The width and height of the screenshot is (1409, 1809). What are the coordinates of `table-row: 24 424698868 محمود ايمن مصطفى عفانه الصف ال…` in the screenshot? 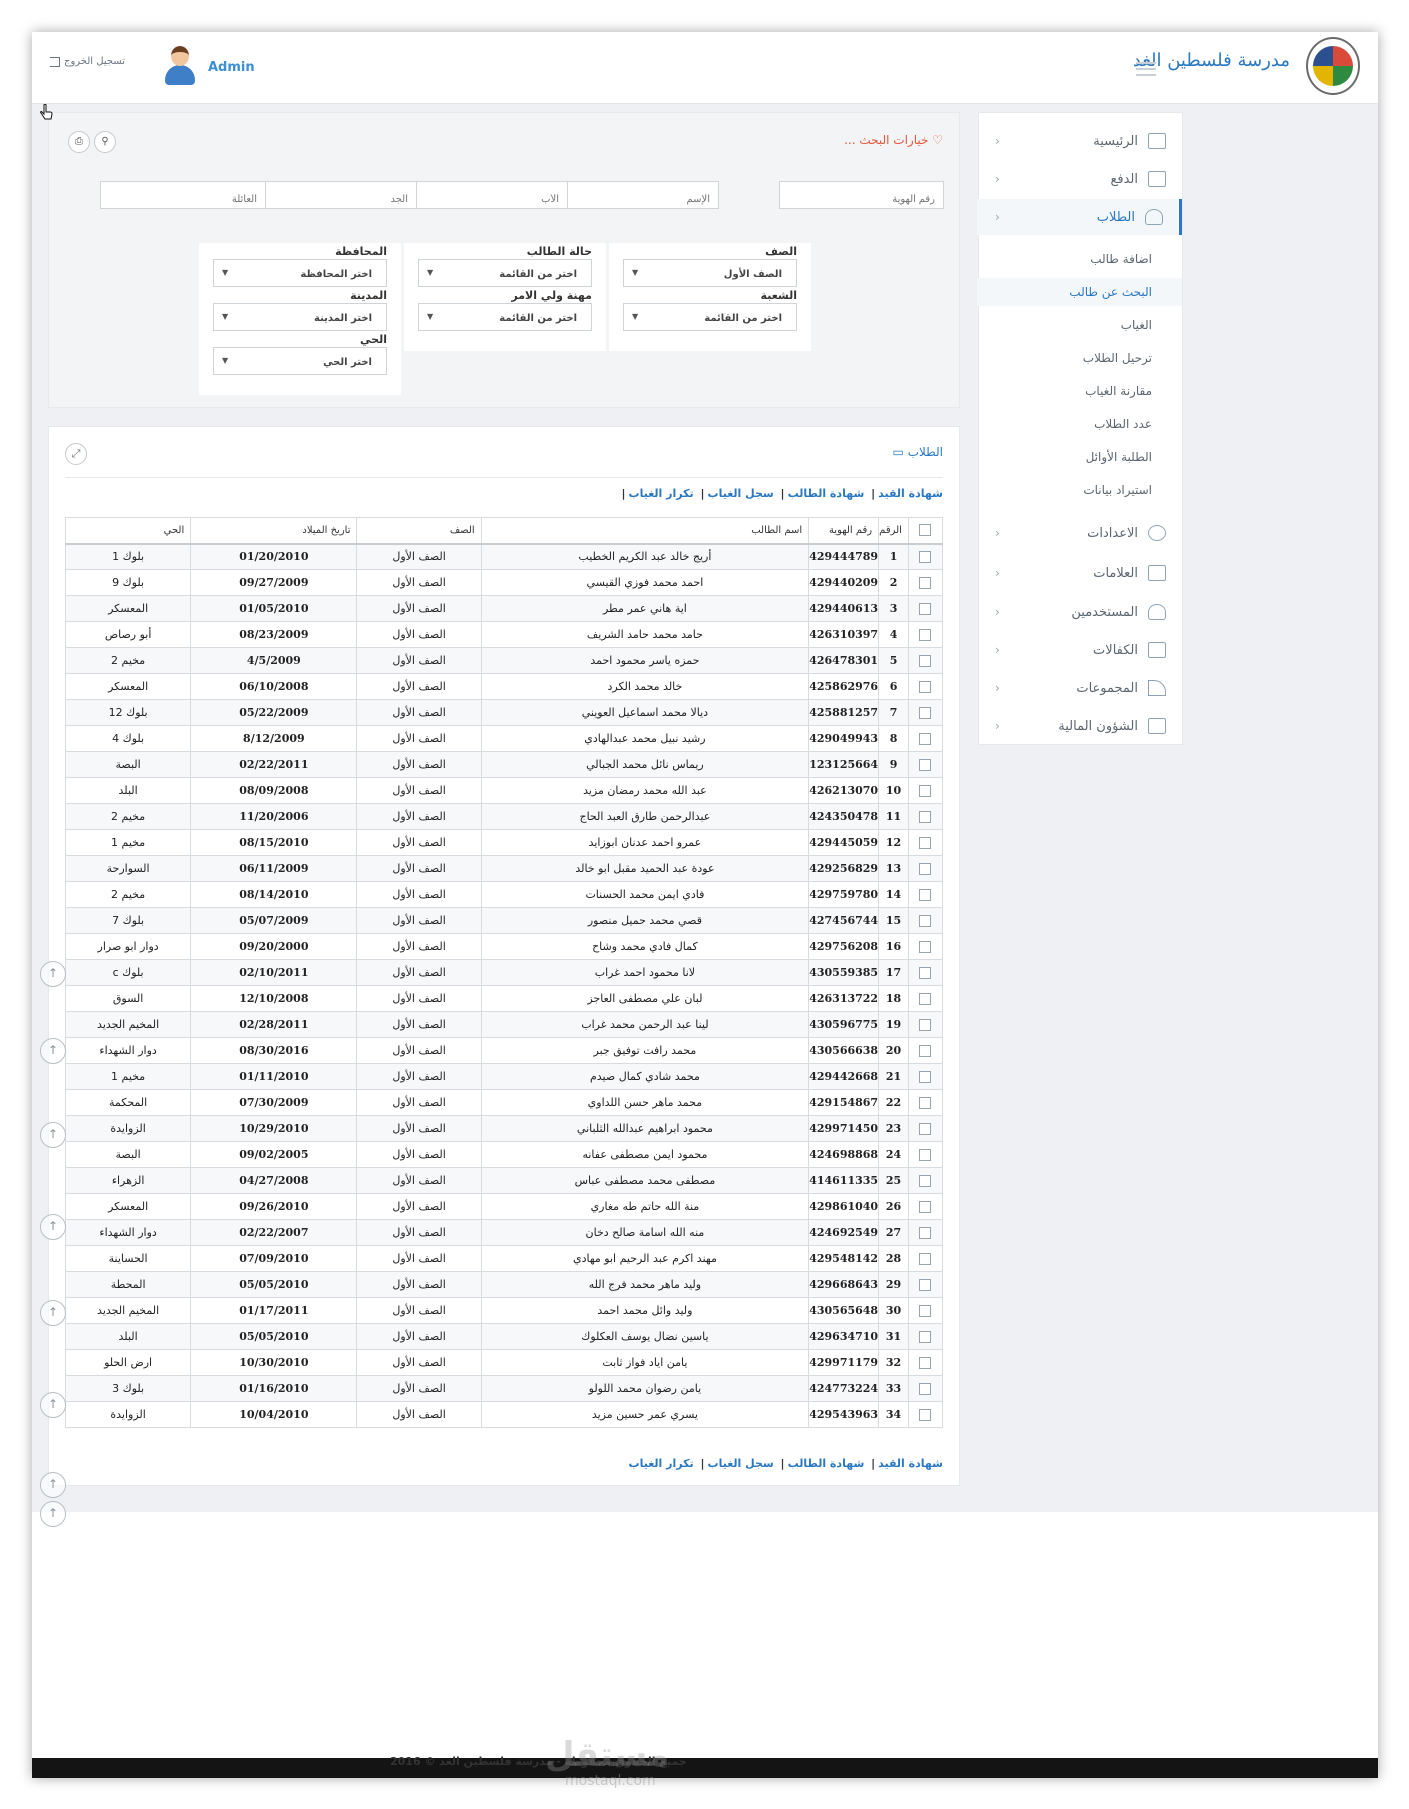 It's located at (504, 1154).